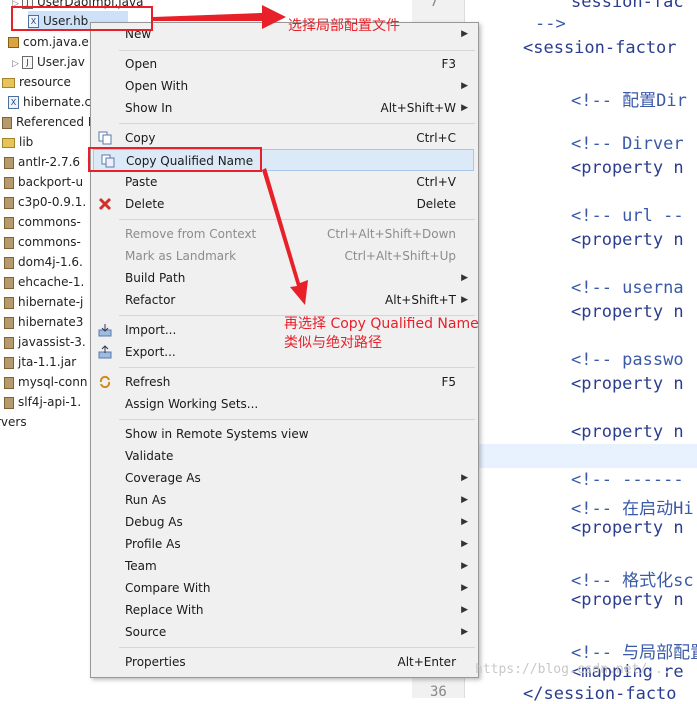  I want to click on menu-item-delete: Delete Delete, so click(284, 204).